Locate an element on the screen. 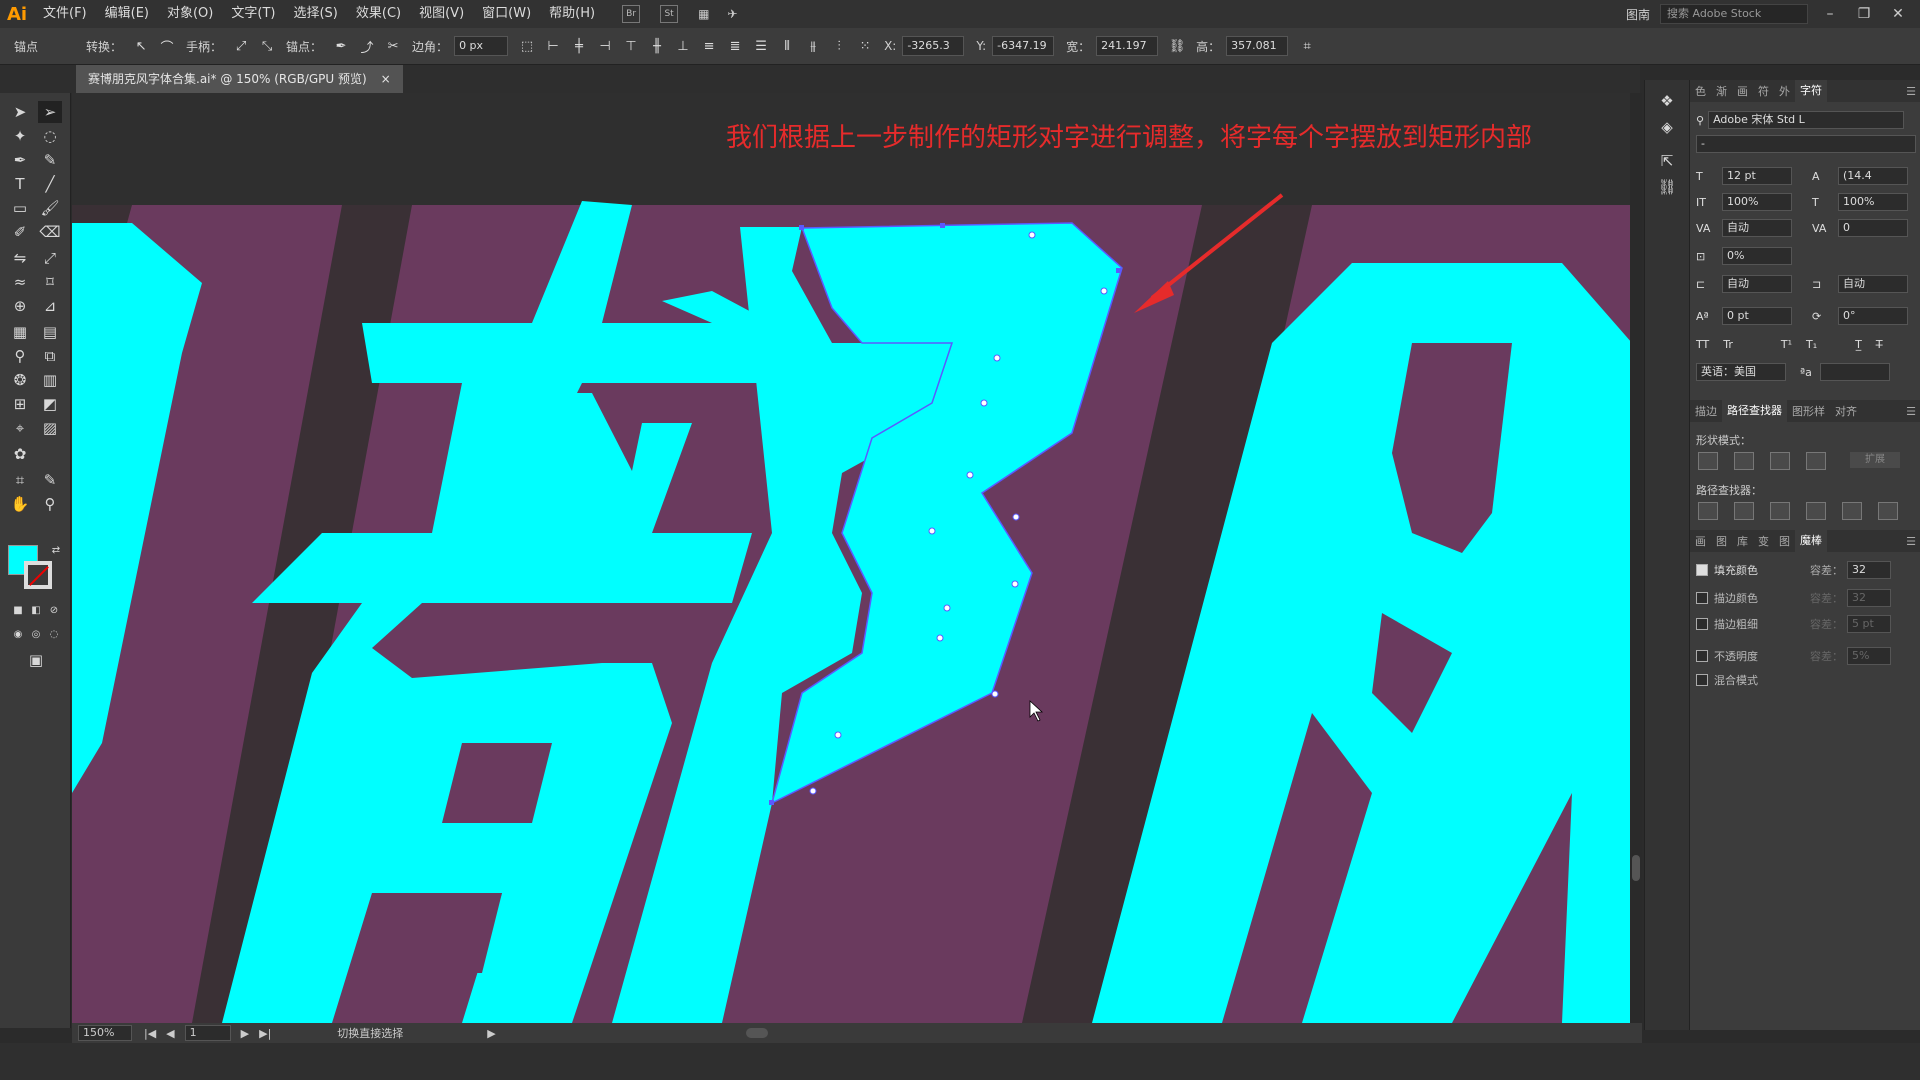  minimize-icon: – is located at coordinates (1830, 14).